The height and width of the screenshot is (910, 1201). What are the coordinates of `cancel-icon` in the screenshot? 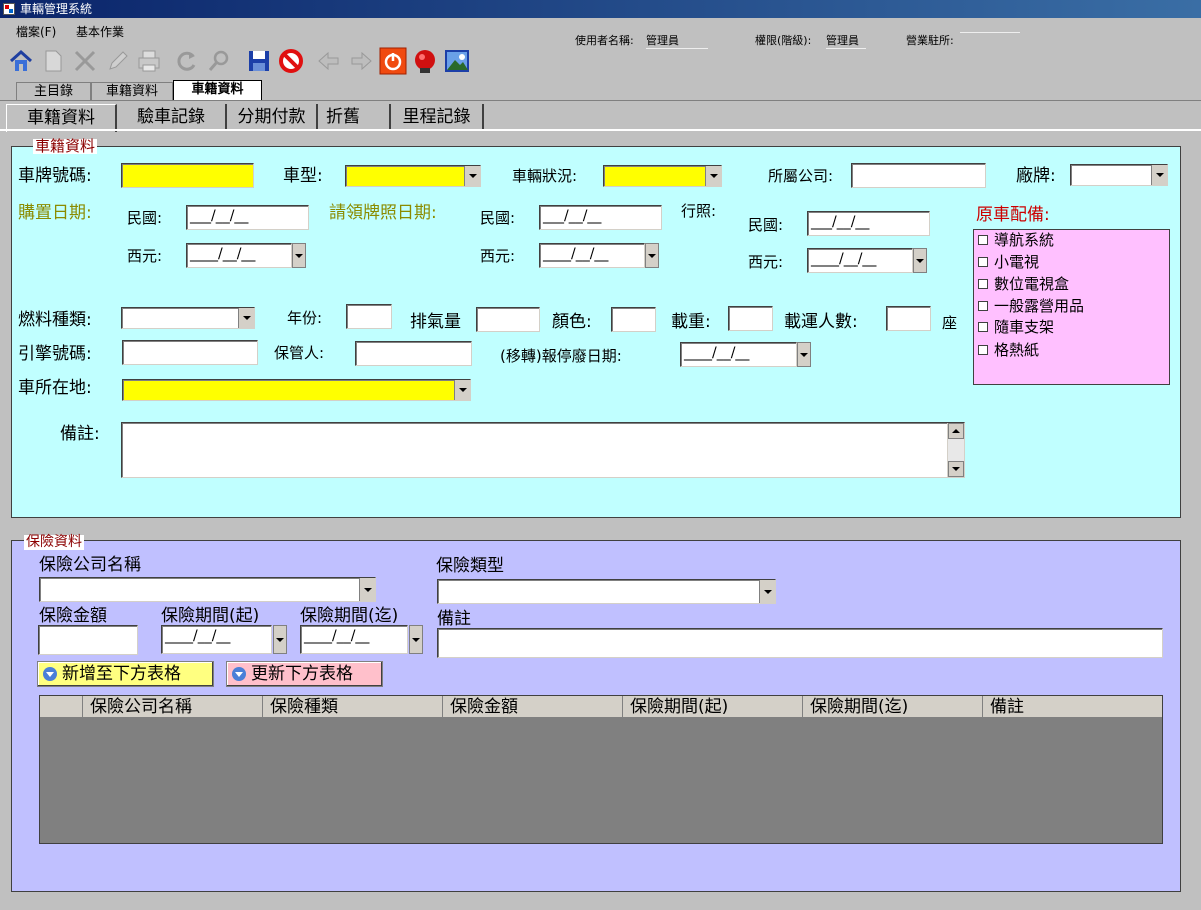 It's located at (291, 61).